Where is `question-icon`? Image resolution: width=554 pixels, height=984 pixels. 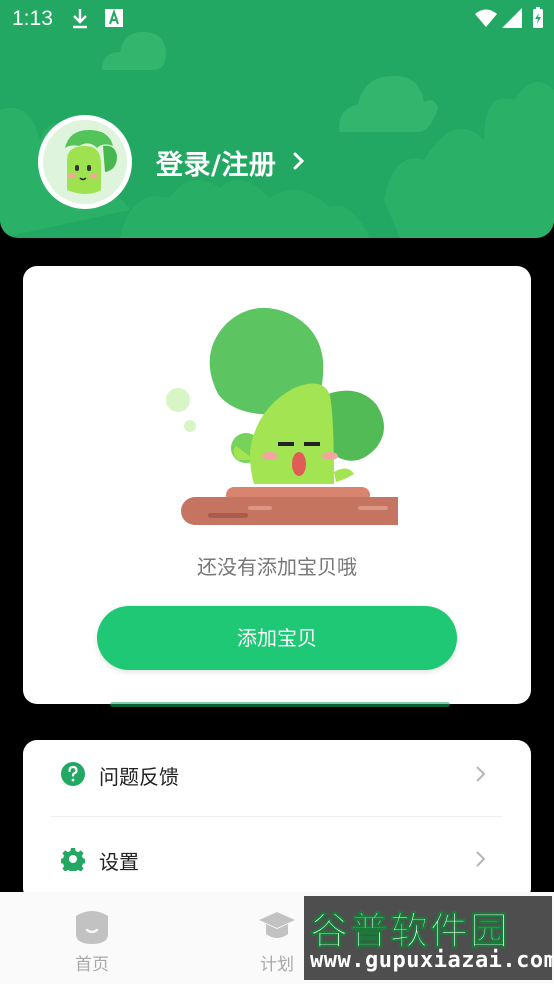
question-icon is located at coordinates (73, 774).